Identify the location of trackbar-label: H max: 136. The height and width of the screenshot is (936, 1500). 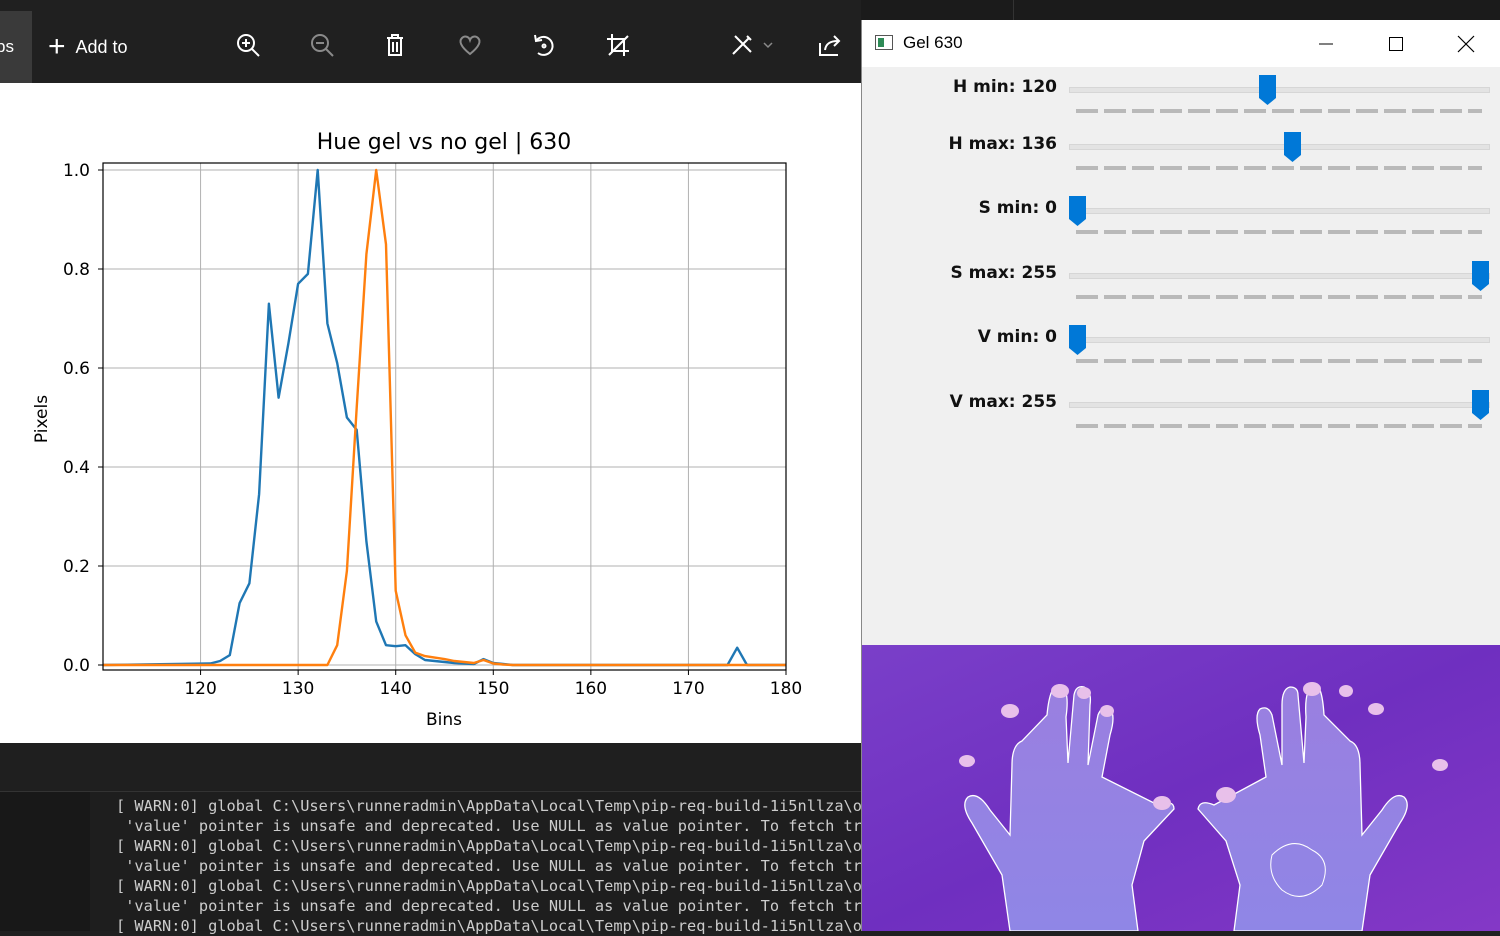
(1003, 144).